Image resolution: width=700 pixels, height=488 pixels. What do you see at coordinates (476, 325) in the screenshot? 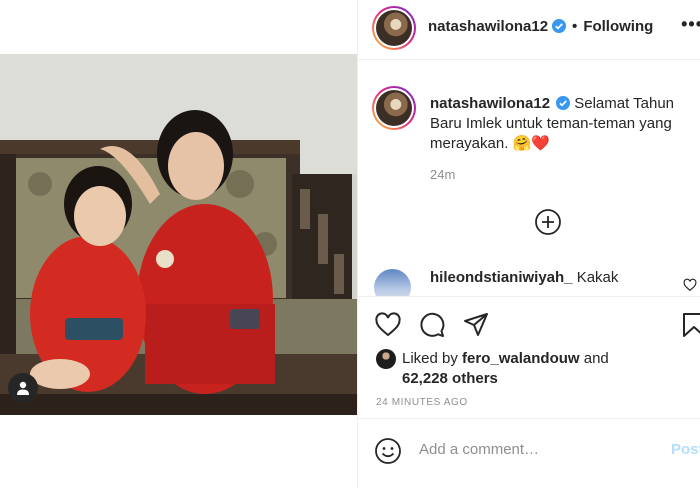
I see `paper-plane-icon` at bounding box center [476, 325].